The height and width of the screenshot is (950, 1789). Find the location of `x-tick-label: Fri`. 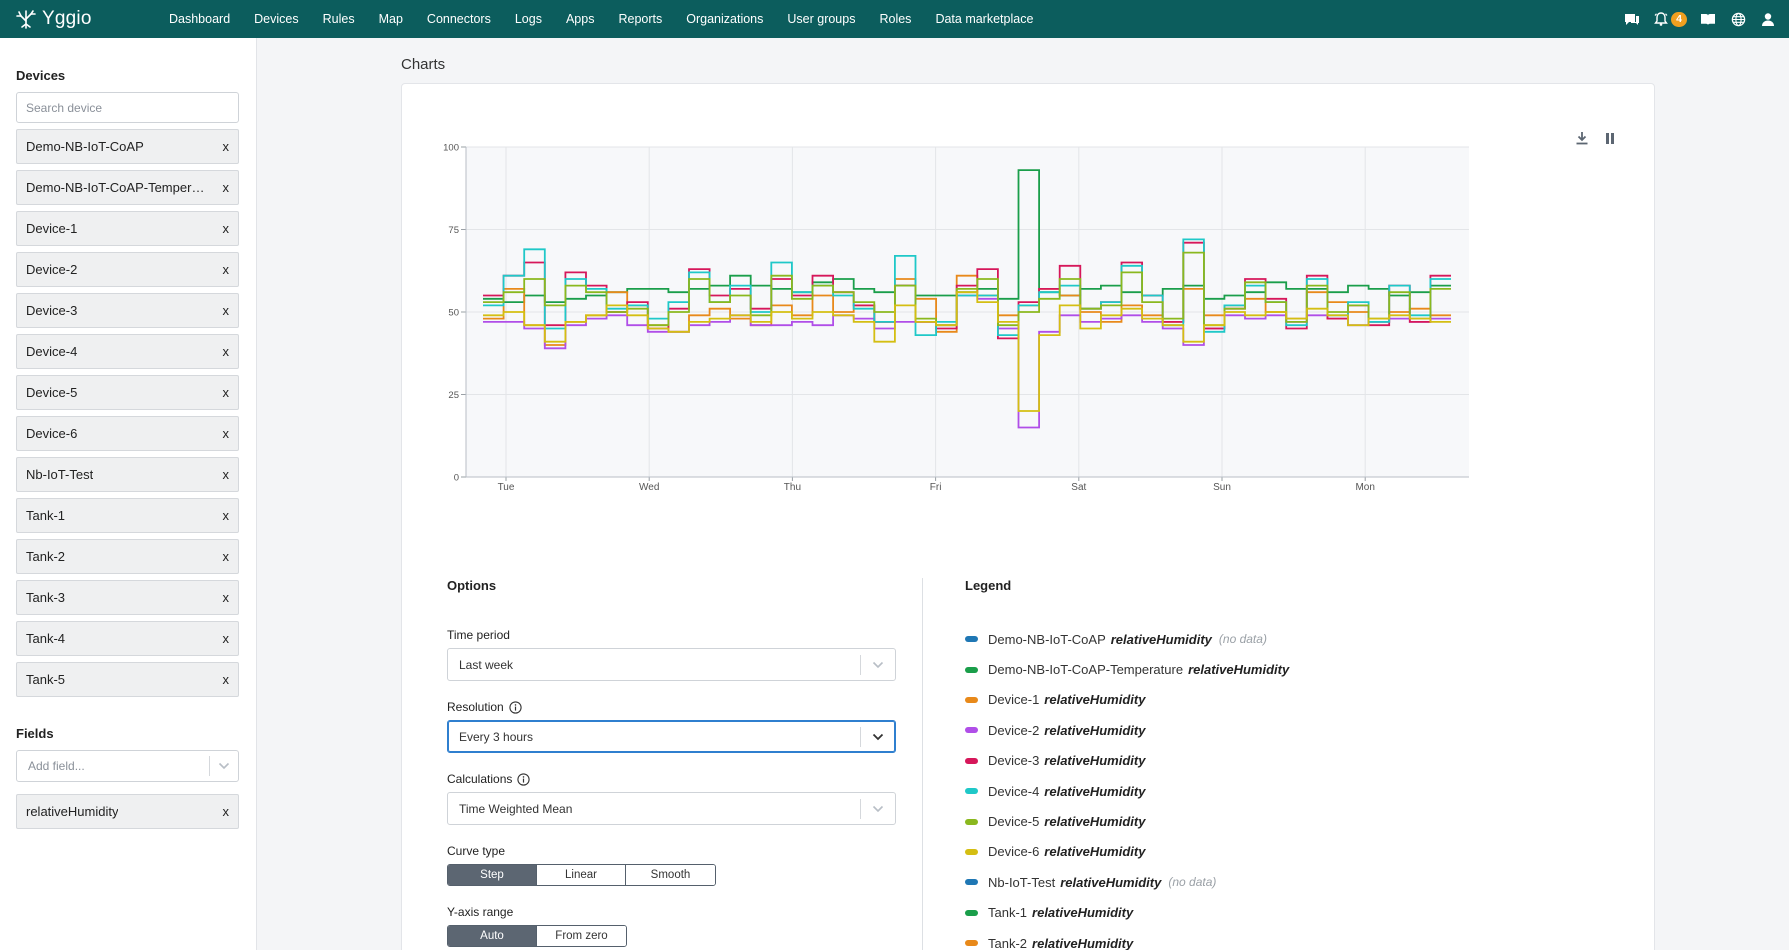

x-tick-label: Fri is located at coordinates (936, 487).